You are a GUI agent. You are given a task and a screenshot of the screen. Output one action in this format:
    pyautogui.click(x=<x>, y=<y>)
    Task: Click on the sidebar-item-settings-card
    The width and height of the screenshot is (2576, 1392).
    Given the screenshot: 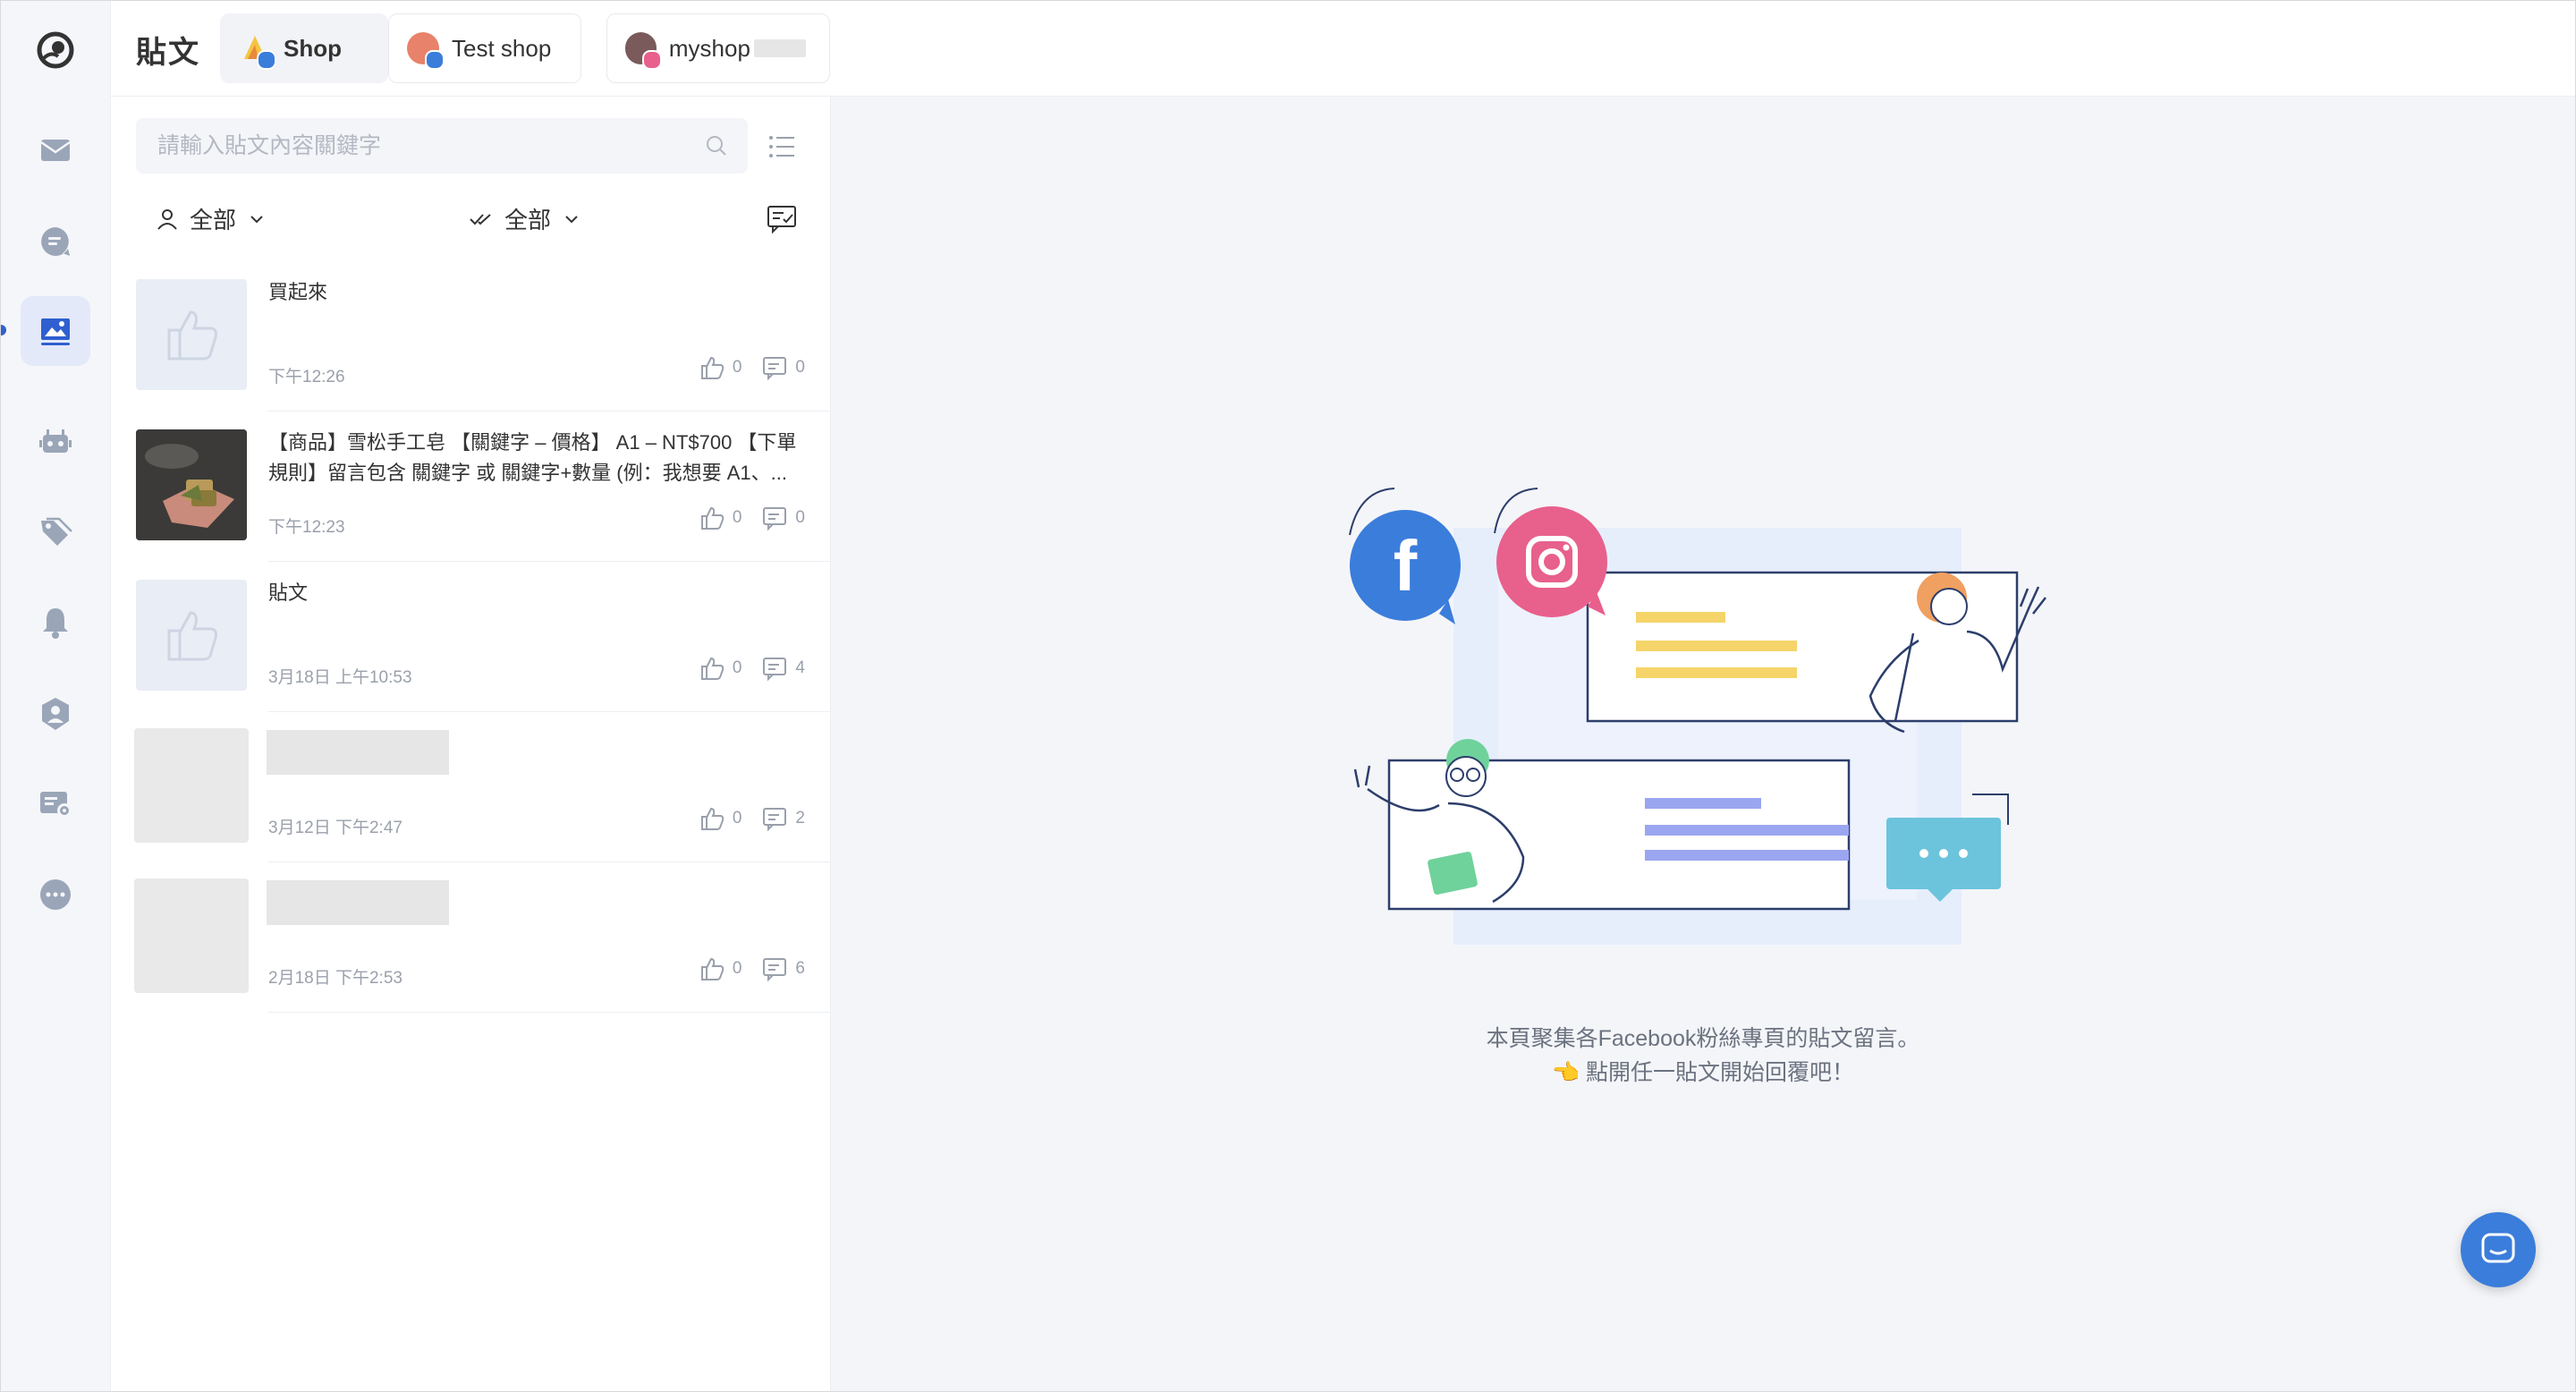 What is the action you would take?
    pyautogui.click(x=55, y=803)
    